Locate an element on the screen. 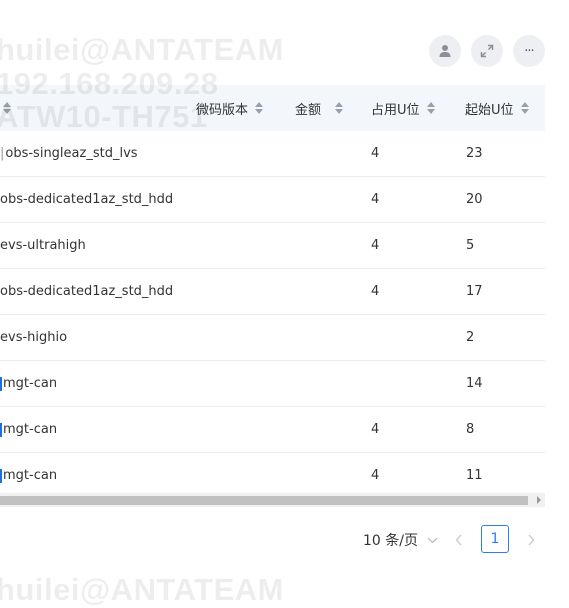 The height and width of the screenshot is (608, 569). prev-page-button is located at coordinates (459, 541).